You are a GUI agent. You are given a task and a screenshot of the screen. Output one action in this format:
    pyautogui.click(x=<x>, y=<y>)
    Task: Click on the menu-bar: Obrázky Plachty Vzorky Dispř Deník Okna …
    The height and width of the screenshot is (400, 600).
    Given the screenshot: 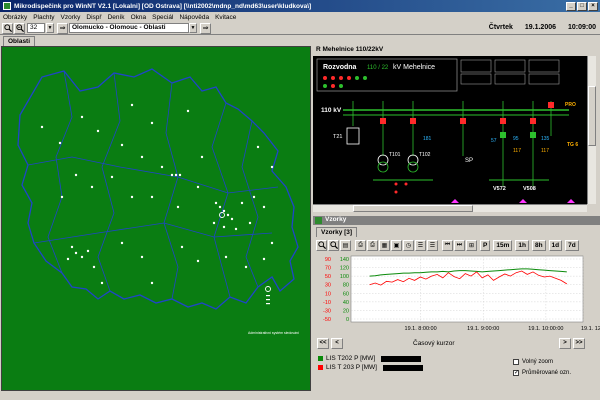 What is the action you would take?
    pyautogui.click(x=300, y=17)
    